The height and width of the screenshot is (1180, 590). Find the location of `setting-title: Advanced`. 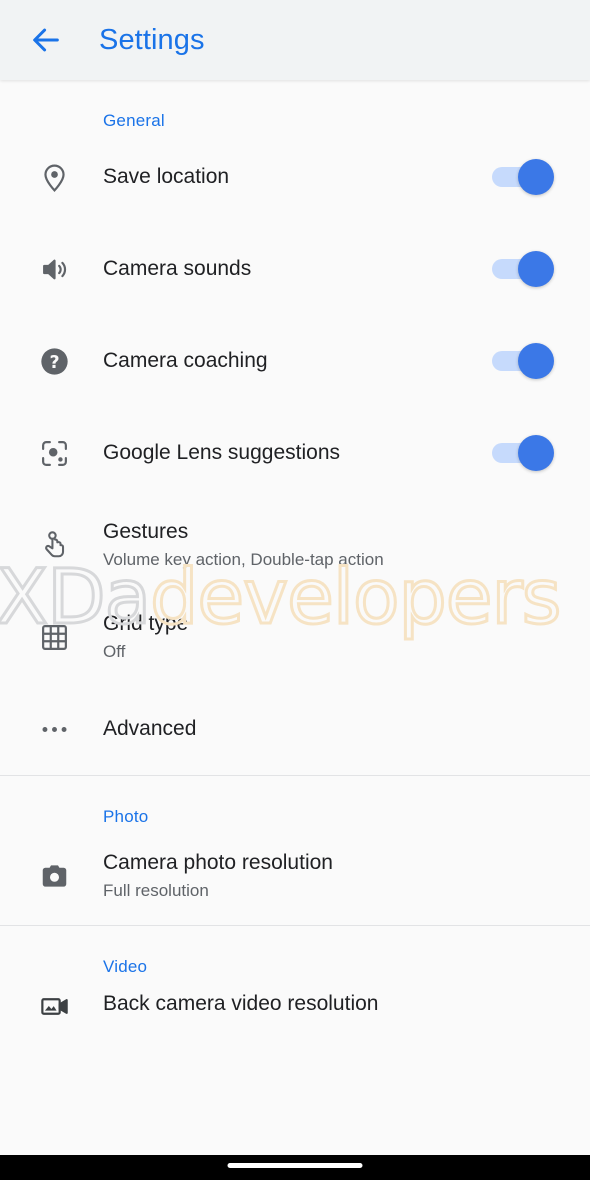

setting-title: Advanced is located at coordinates (150, 728).